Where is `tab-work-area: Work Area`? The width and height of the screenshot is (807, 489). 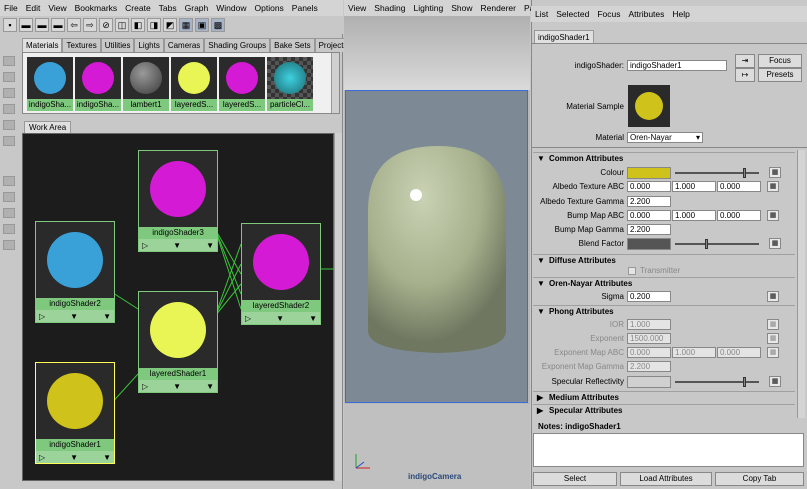
tab-work-area: Work Area is located at coordinates (48, 127).